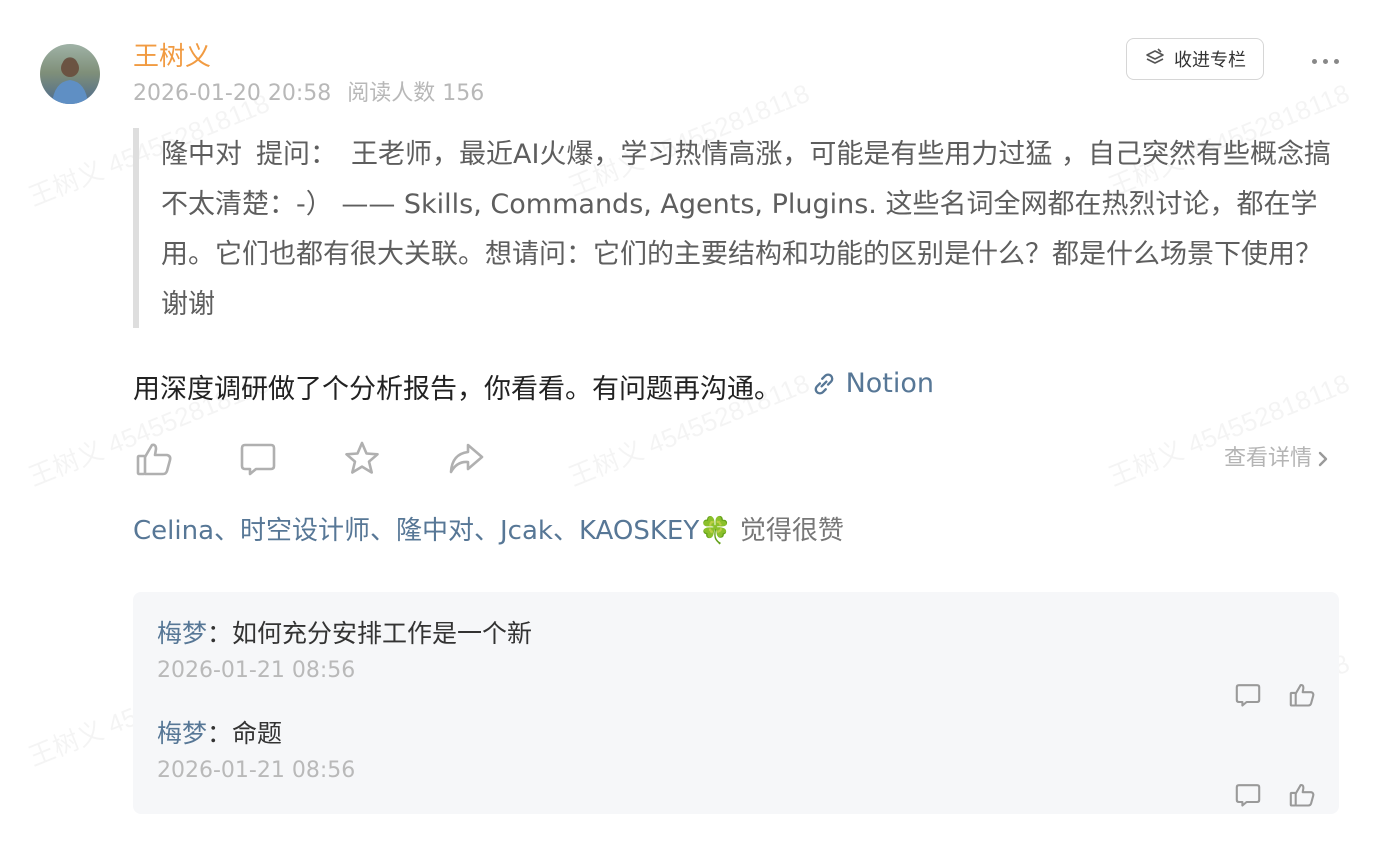 This screenshot has width=1396, height=858. I want to click on link-icon, so click(823, 384).